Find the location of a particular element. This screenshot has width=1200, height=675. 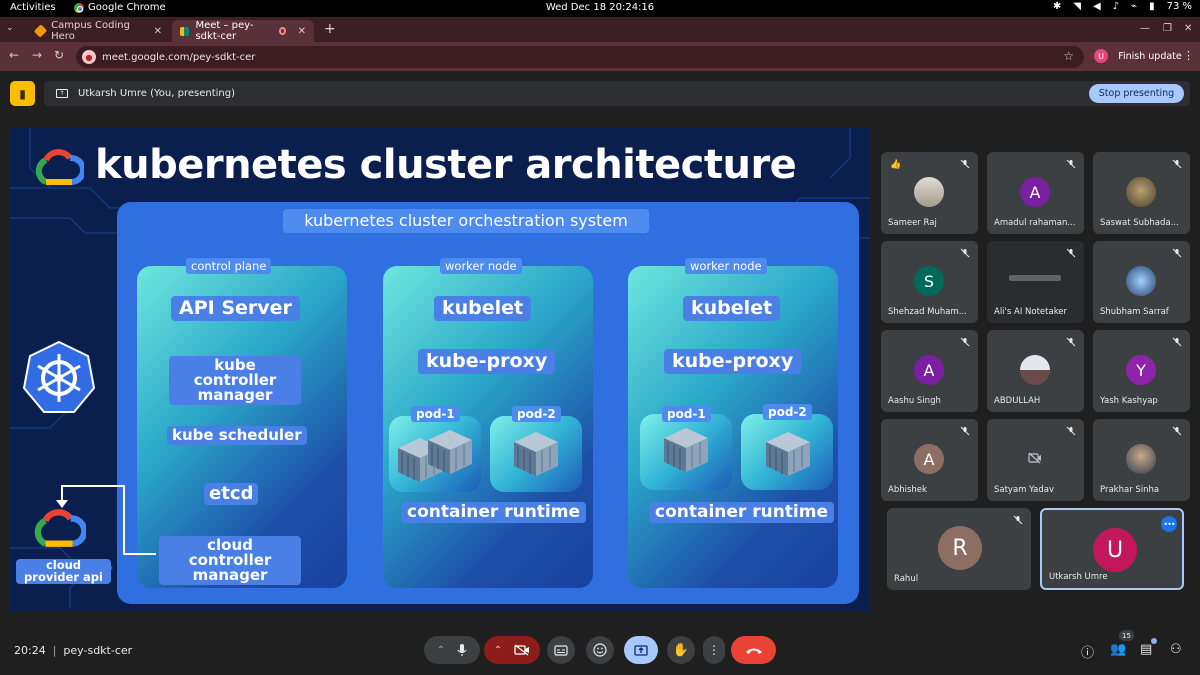

participant-tile: Shubham Sarraf is located at coordinates (1141, 282).